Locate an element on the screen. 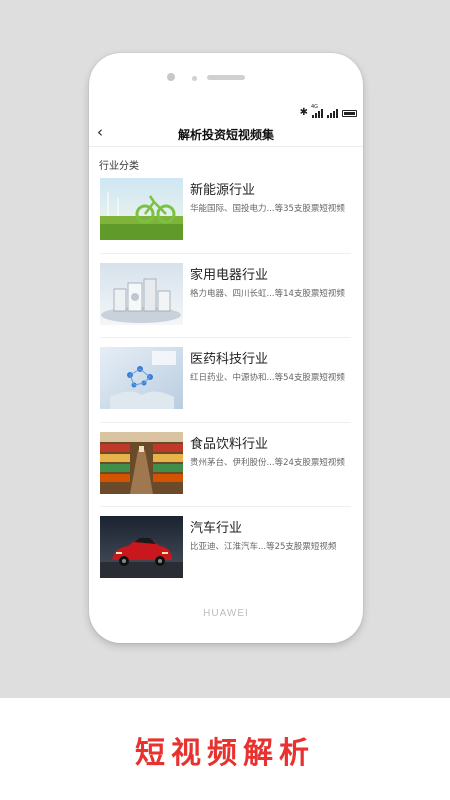 This screenshot has width=450, height=800. industry-description: 贵州茅台、伊利股份...等24支股票短视频 is located at coordinates (267, 462).